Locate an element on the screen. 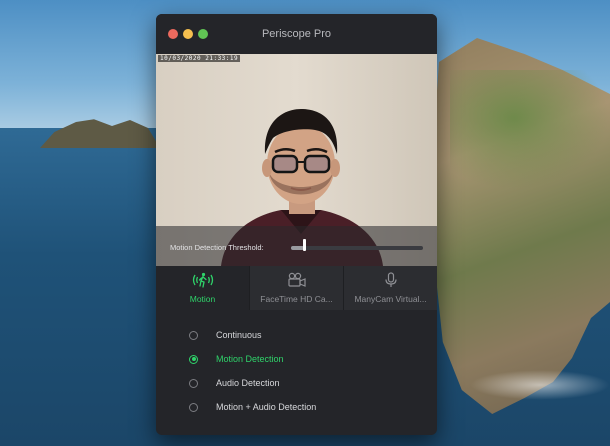 This screenshot has height=446, width=610. option-motion-audio-detection: Motion + Audio Detection is located at coordinates (252, 407).